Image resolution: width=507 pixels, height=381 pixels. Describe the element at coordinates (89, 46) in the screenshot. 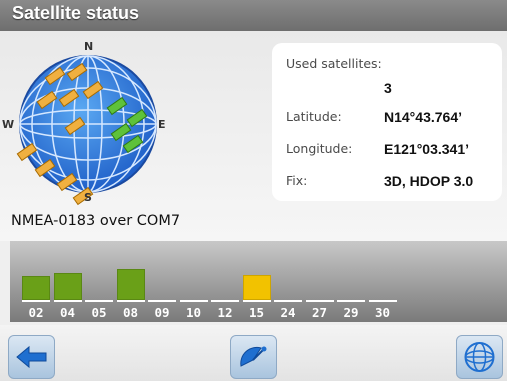

I see `compass-north: N` at that location.